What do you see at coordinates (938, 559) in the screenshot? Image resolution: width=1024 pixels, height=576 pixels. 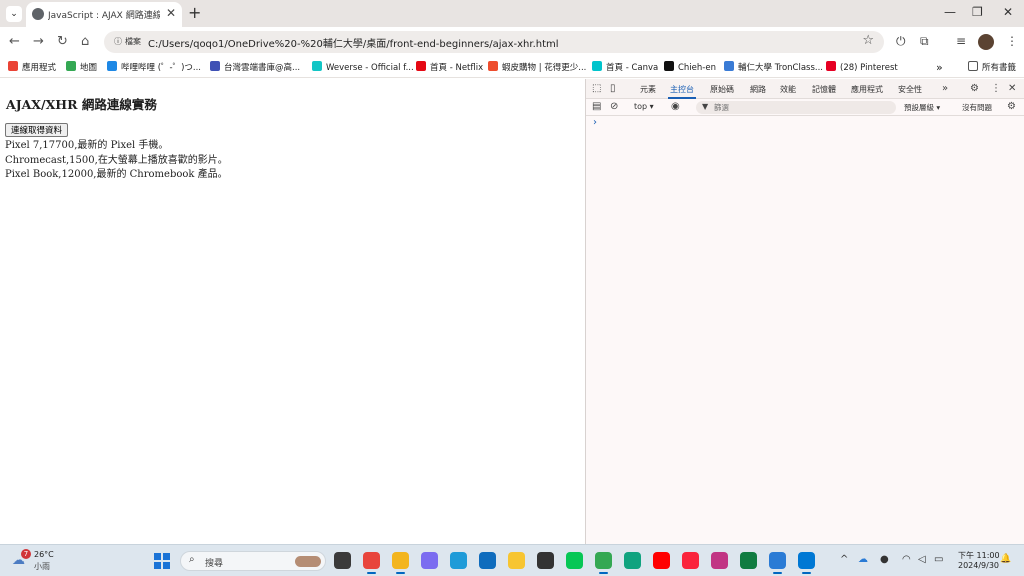 I see `battery-icon: ▭` at bounding box center [938, 559].